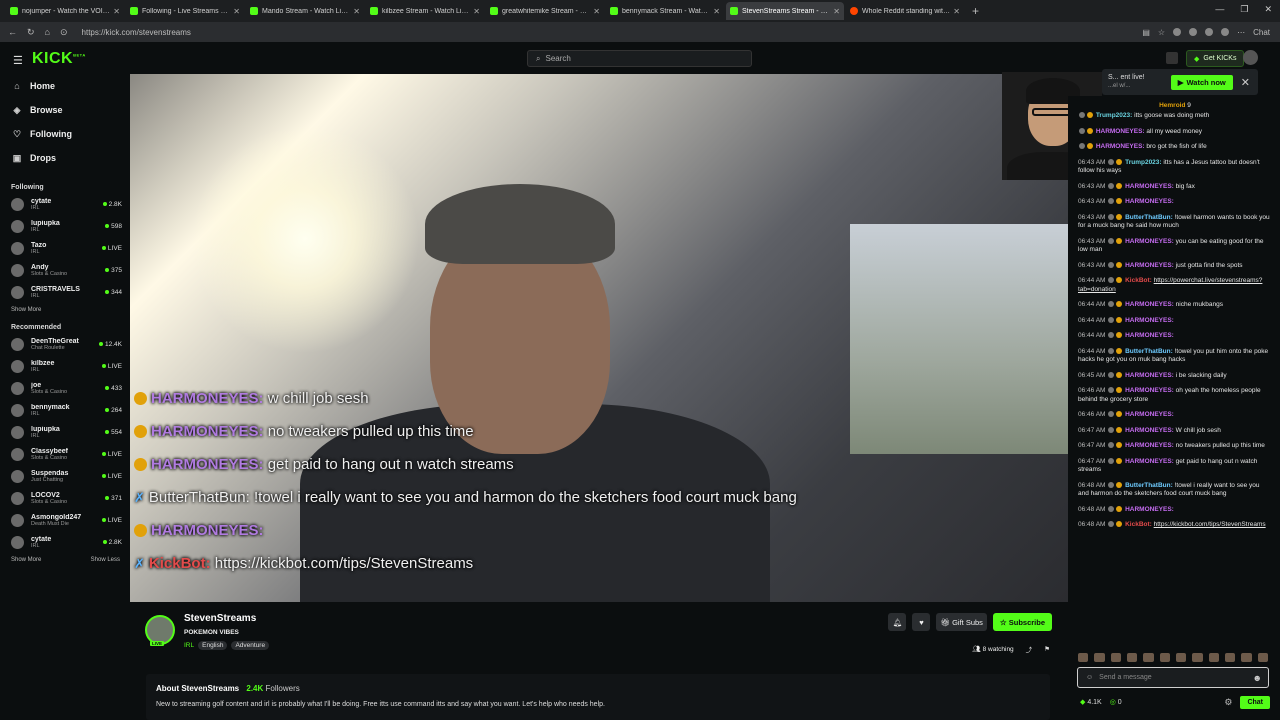 The image size is (1280, 720). I want to click on watch-now-button: ▶ Watch now, so click(1201, 82).